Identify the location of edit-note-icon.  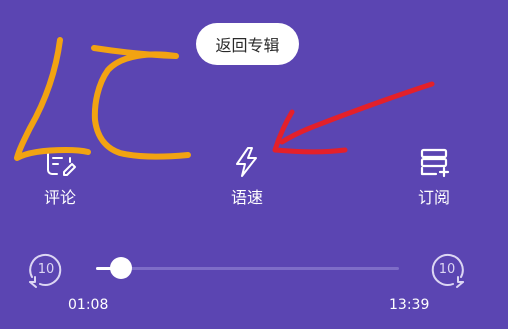
(60, 162).